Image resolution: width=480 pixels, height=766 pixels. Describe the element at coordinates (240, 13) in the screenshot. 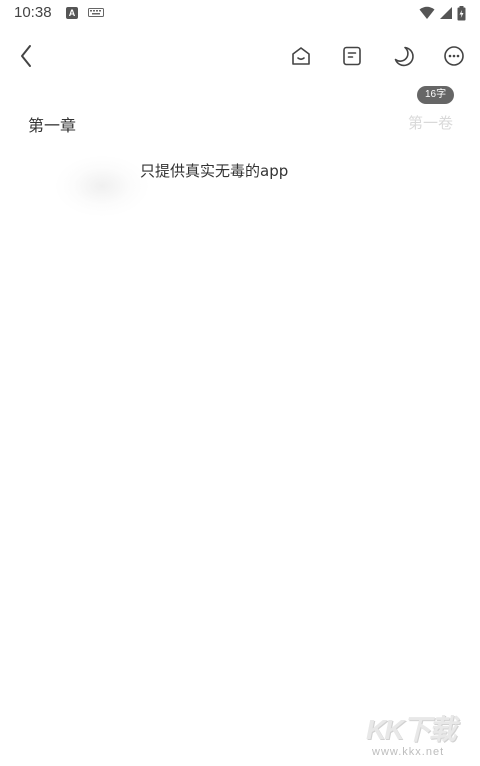

I see `status-bar: 10:38 A` at that location.